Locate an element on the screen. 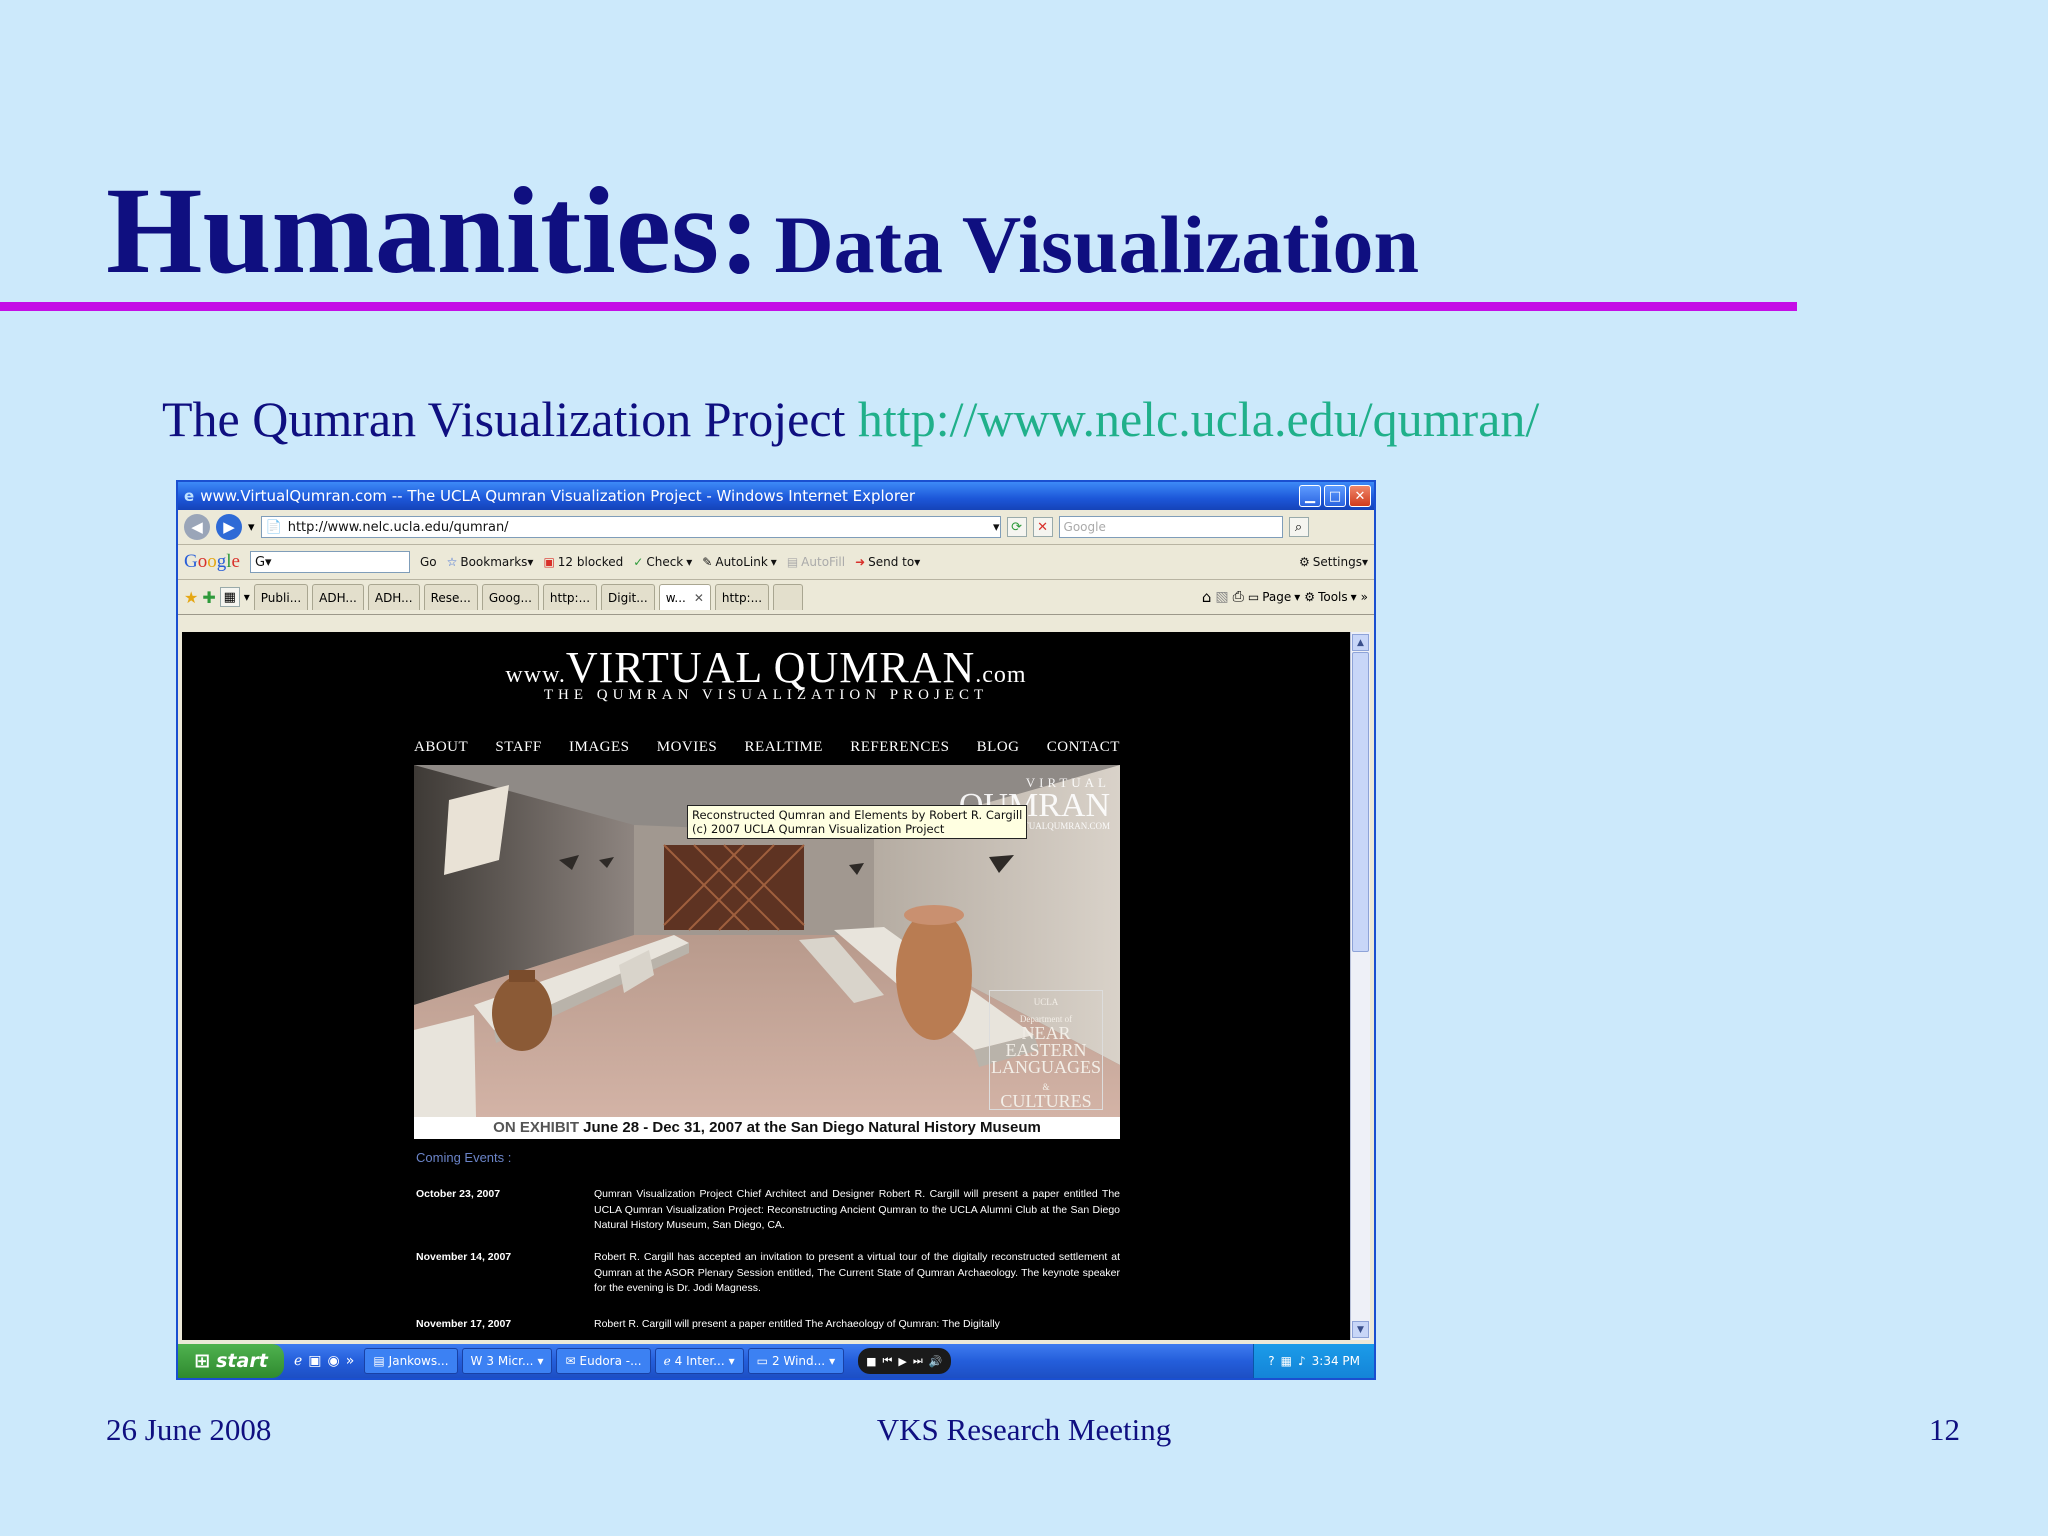  media-next-icon: ⏭ is located at coordinates (918, 1361).